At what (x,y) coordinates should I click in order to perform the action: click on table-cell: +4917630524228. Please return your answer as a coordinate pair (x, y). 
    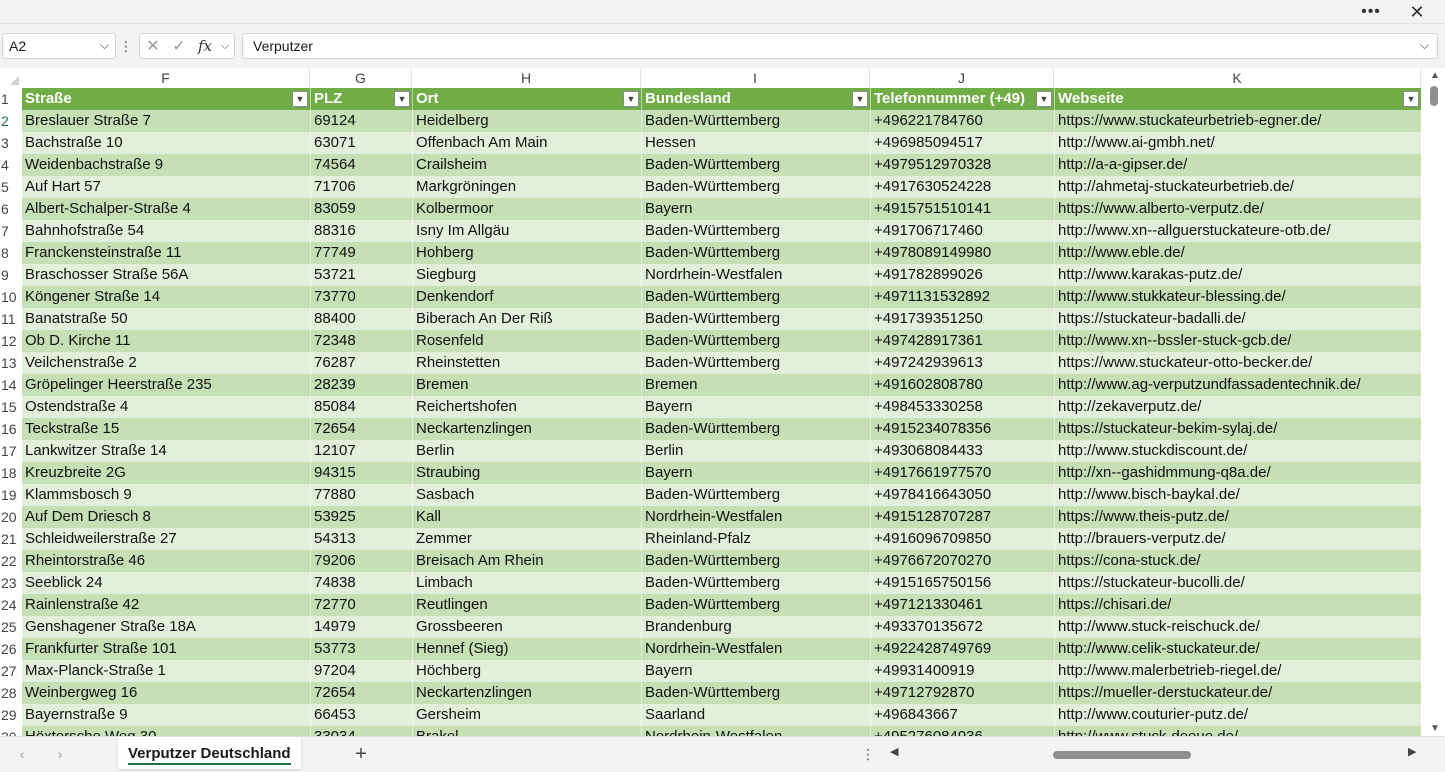
    Looking at the image, I should click on (962, 187).